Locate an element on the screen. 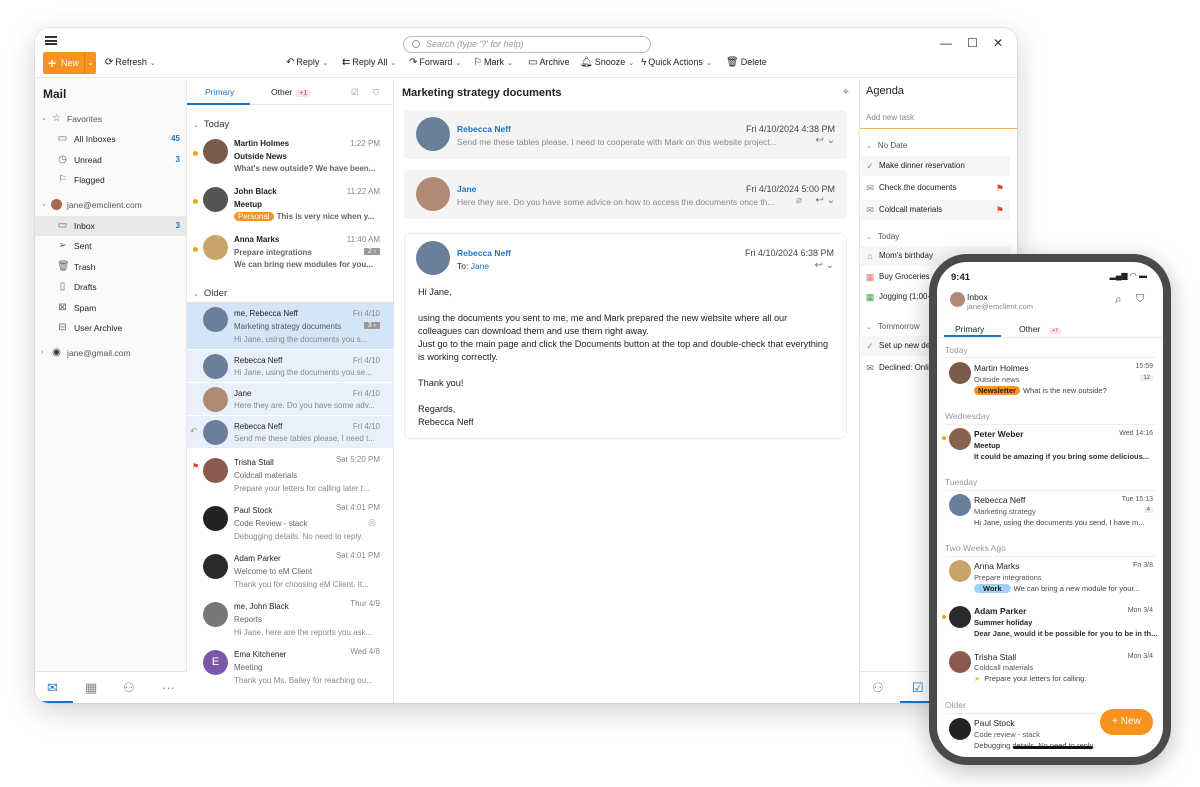 The image size is (1200, 787). sidebar-item-drafts: ▯ Drafts is located at coordinates (111, 287).